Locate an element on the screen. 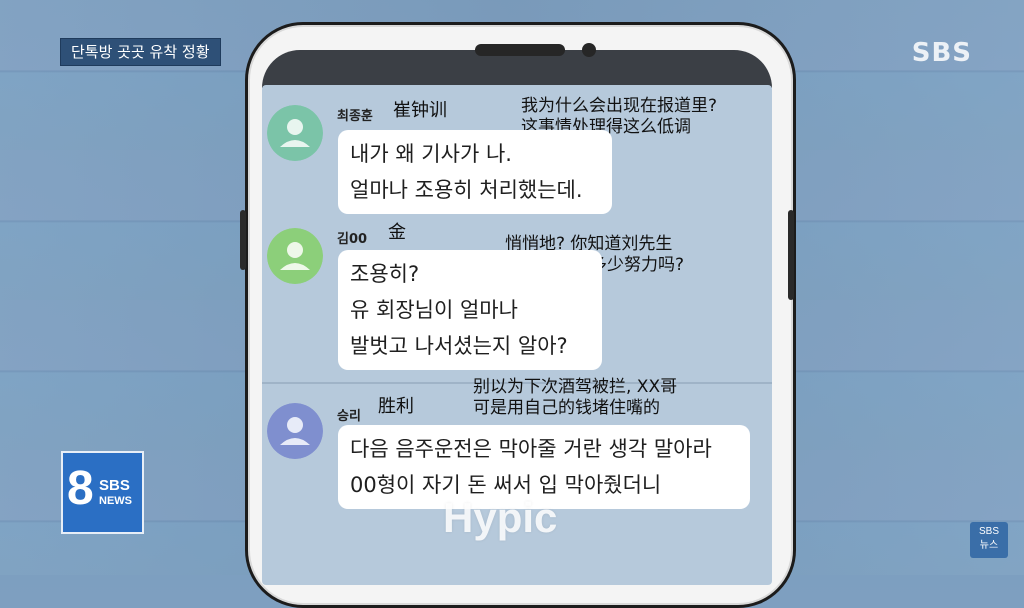 The image size is (1024, 608). phone-camera is located at coordinates (589, 50).